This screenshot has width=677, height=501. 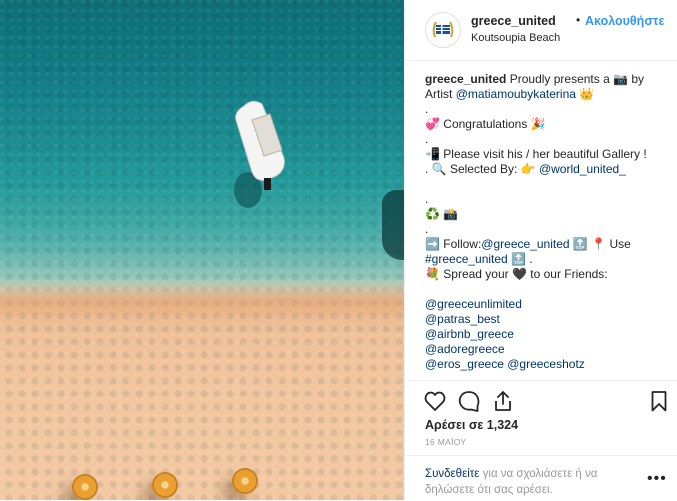 What do you see at coordinates (435, 401) in the screenshot?
I see `heart-icon` at bounding box center [435, 401].